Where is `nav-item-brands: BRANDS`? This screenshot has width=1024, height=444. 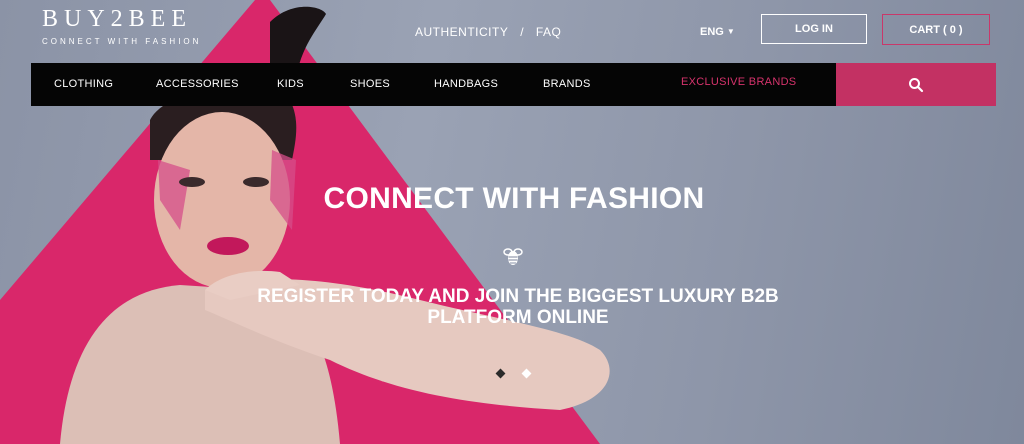 nav-item-brands: BRANDS is located at coordinates (567, 84).